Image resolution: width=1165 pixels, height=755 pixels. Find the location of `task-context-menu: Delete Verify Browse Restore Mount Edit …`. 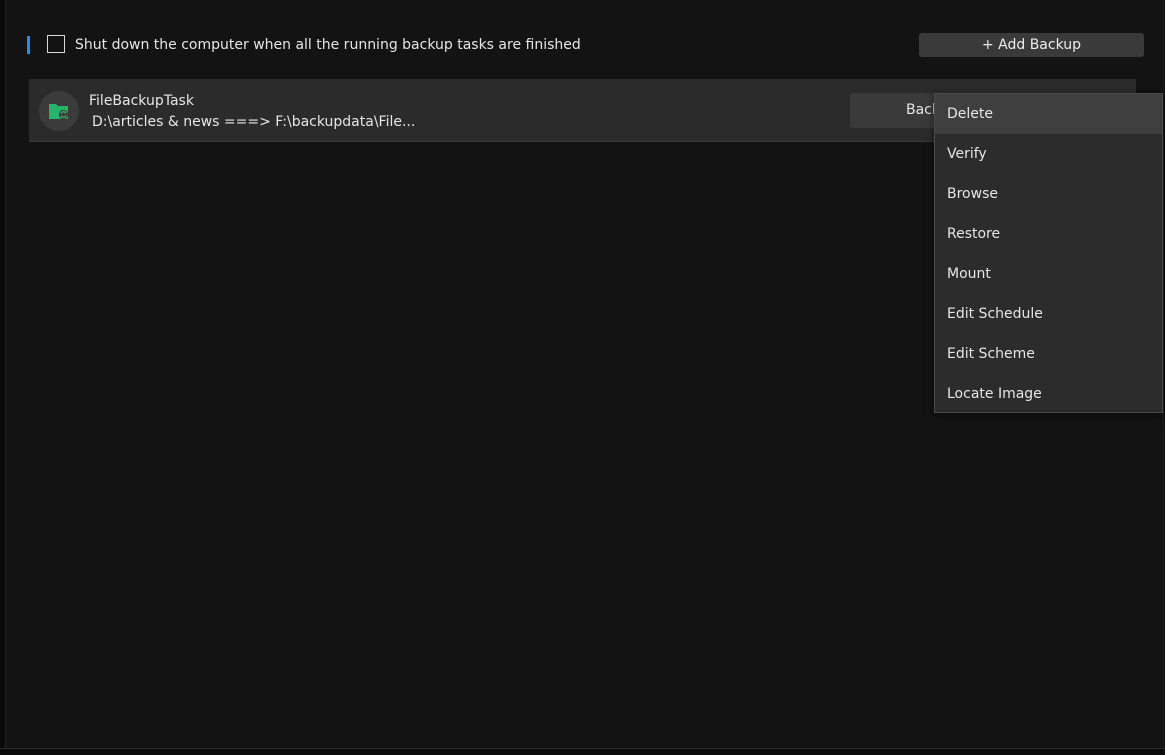

task-context-menu: Delete Verify Browse Restore Mount Edit … is located at coordinates (1048, 253).